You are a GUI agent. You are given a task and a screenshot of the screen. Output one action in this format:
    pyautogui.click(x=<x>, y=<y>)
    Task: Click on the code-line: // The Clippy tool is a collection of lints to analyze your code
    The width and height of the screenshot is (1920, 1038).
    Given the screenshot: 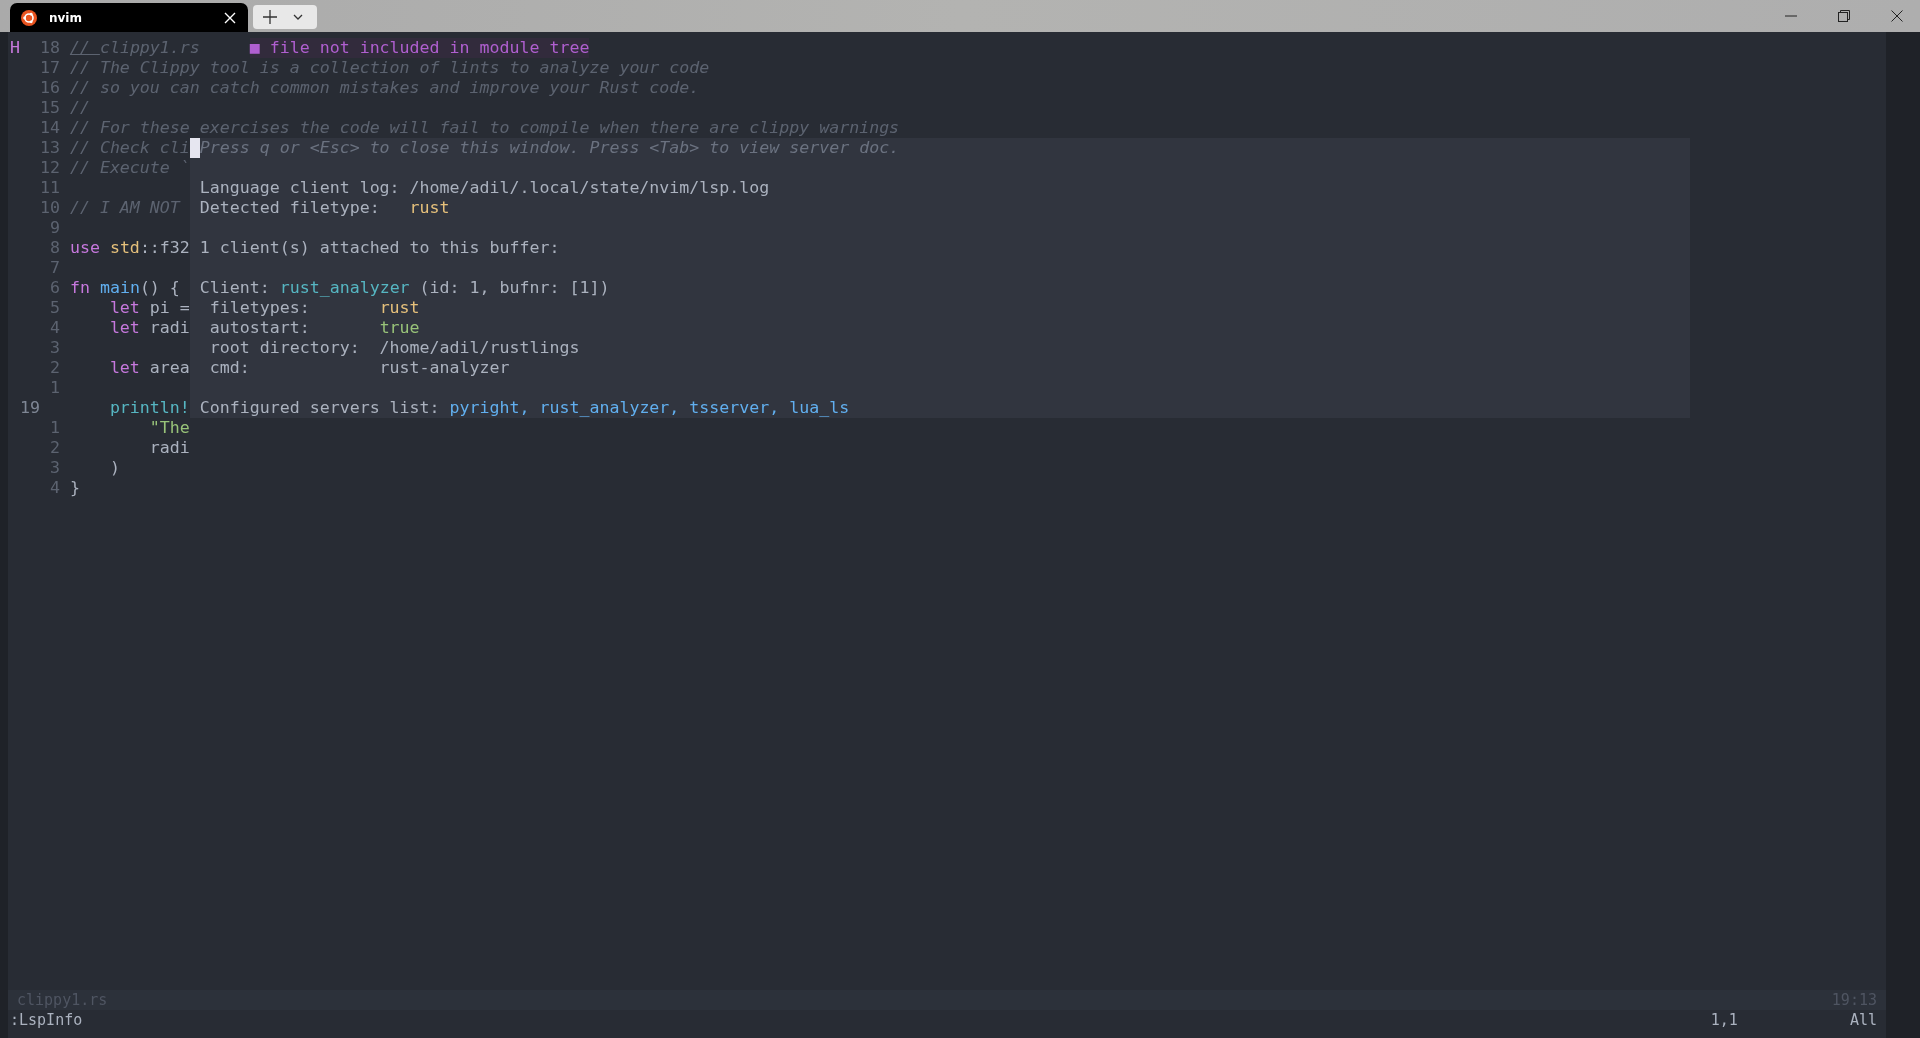 What is the action you would take?
    pyautogui.click(x=389, y=68)
    